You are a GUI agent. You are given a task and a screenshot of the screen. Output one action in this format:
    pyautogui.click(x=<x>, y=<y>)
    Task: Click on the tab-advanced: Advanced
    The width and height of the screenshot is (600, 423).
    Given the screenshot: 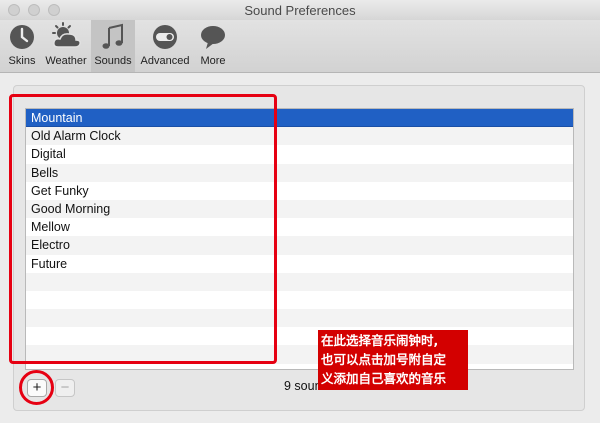 What is the action you would take?
    pyautogui.click(x=165, y=46)
    